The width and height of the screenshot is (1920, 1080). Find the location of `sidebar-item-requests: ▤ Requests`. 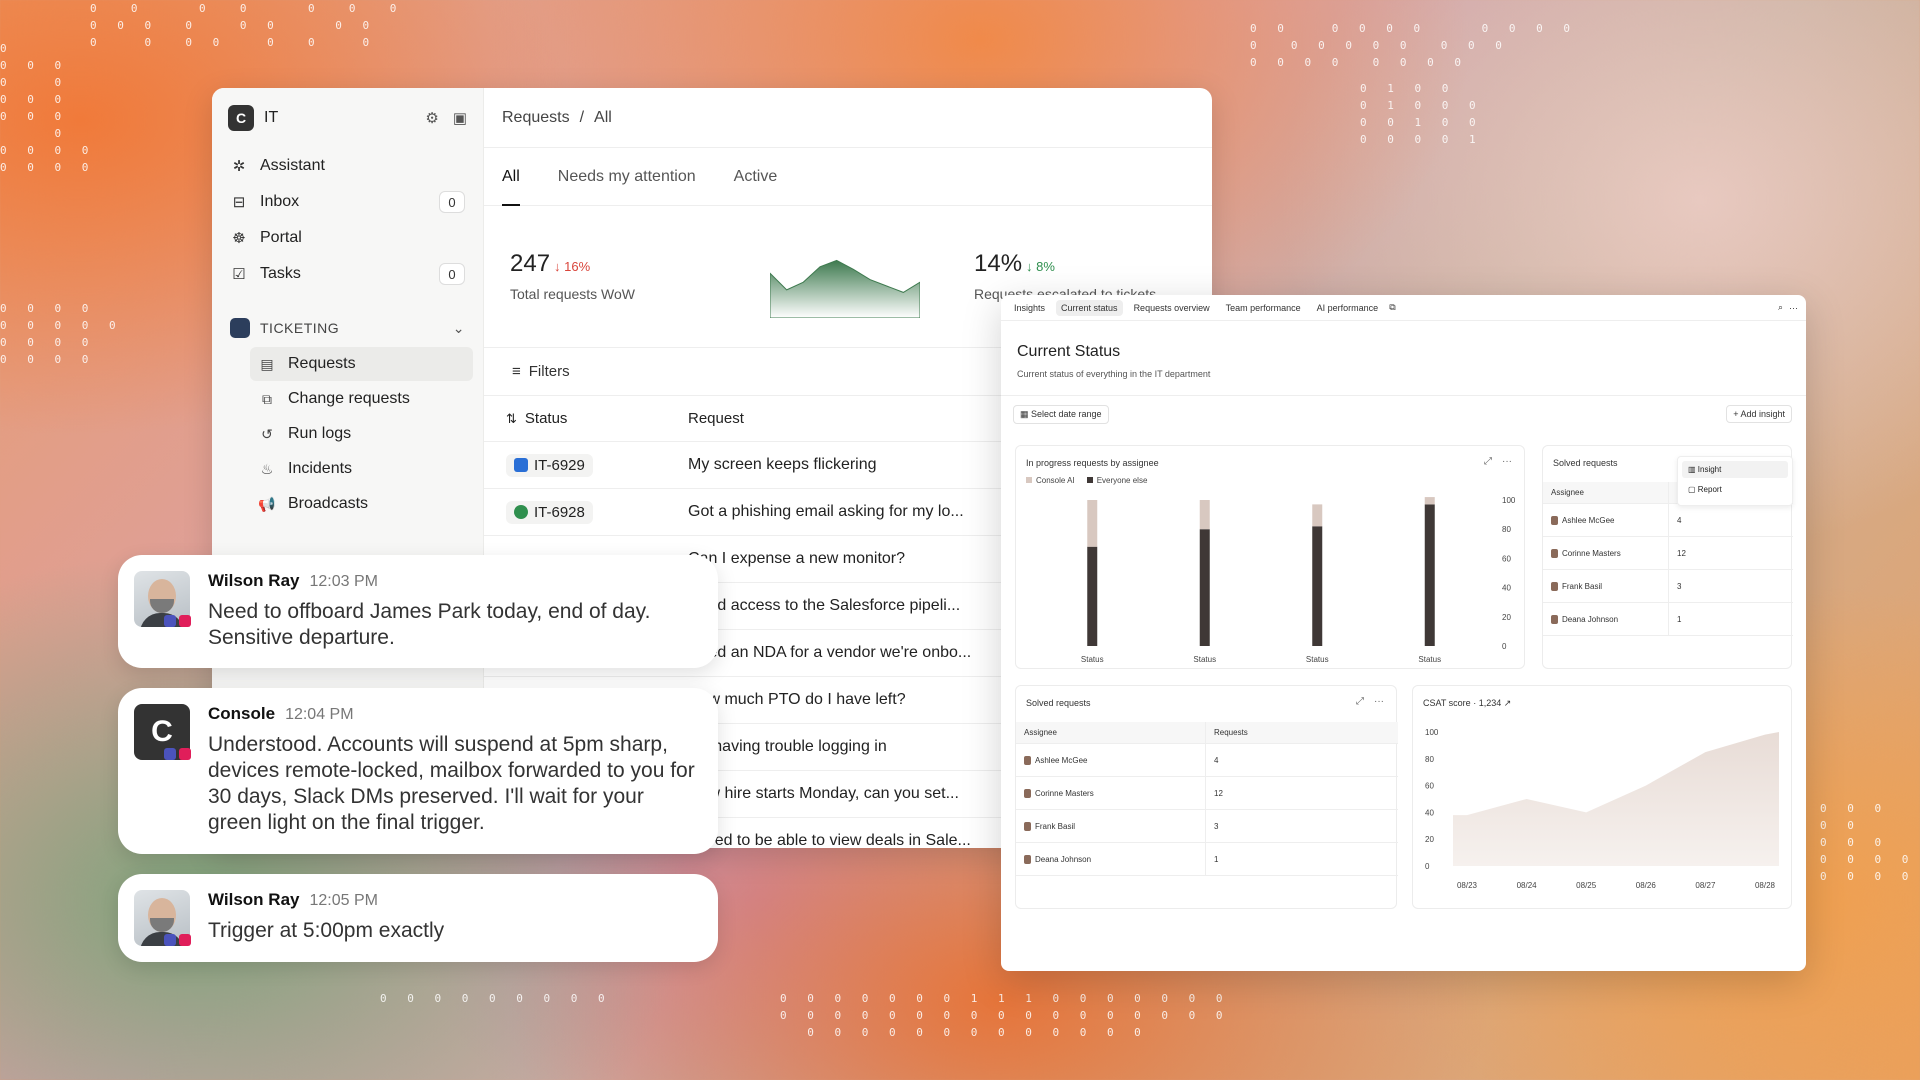

sidebar-item-requests: ▤ Requests is located at coordinates (361, 364).